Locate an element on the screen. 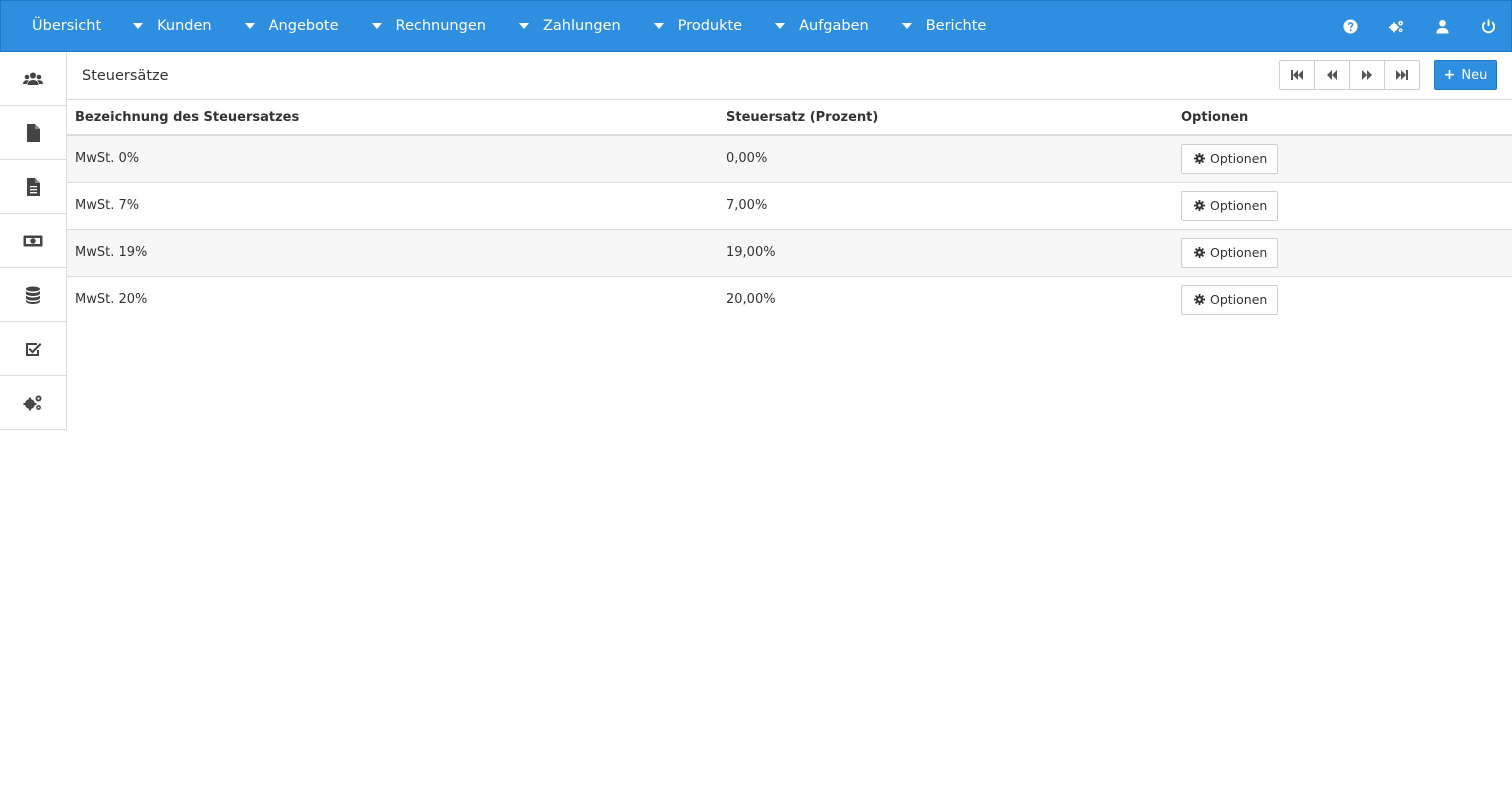 The image size is (1512, 809). backward-icon is located at coordinates (1332, 75).